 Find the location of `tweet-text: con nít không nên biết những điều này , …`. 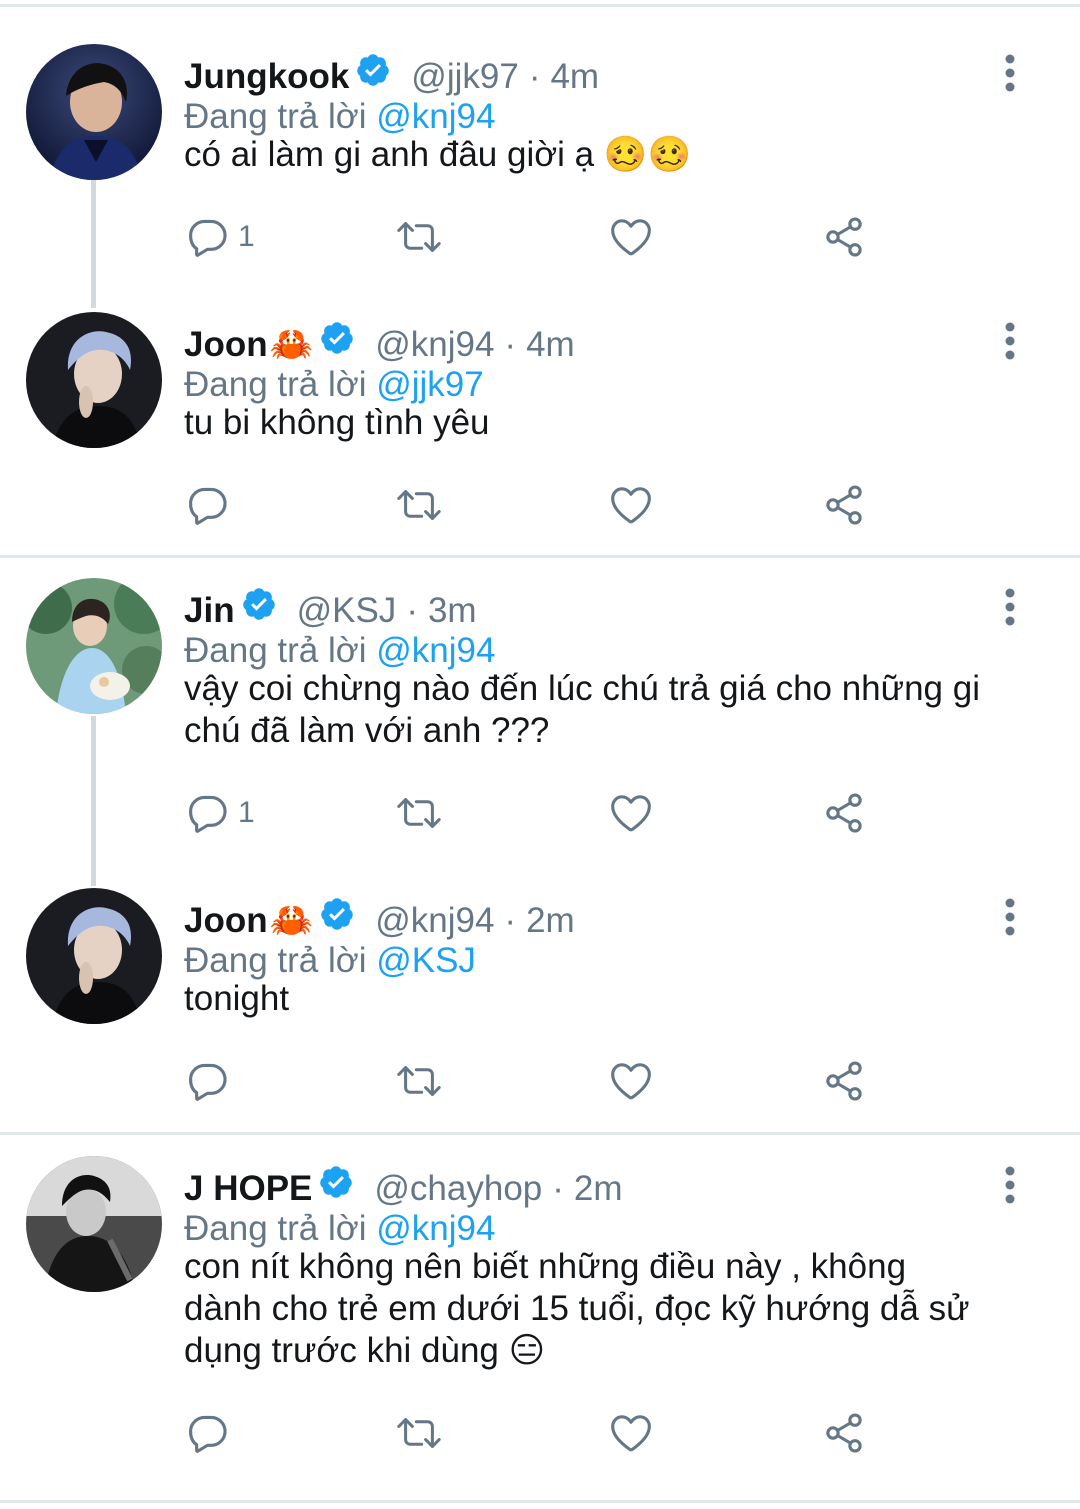

tweet-text: con nít không nên biết những điều này , … is located at coordinates (614, 1309).